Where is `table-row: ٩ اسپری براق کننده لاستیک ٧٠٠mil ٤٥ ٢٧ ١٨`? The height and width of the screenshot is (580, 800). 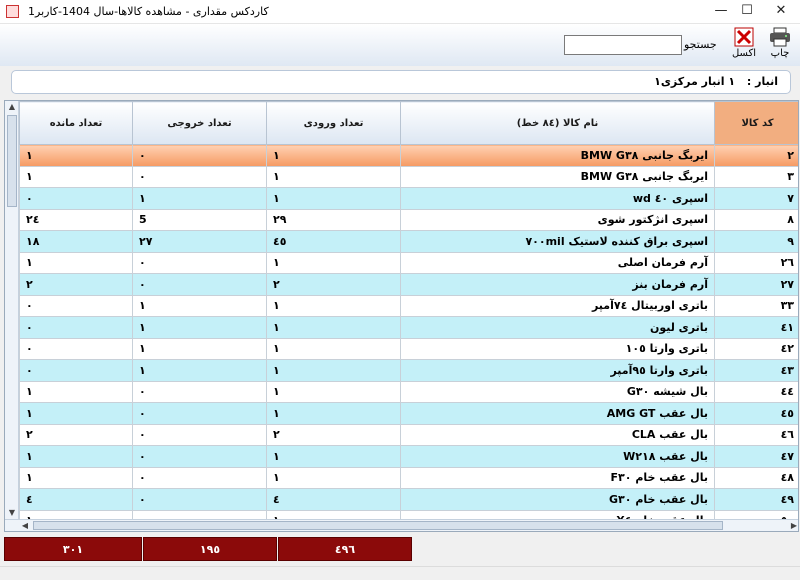 table-row: ٩ اسپری براق کننده لاستیک ٧٠٠mil ٤٥ ٢٧ ١٨ is located at coordinates (408, 241).